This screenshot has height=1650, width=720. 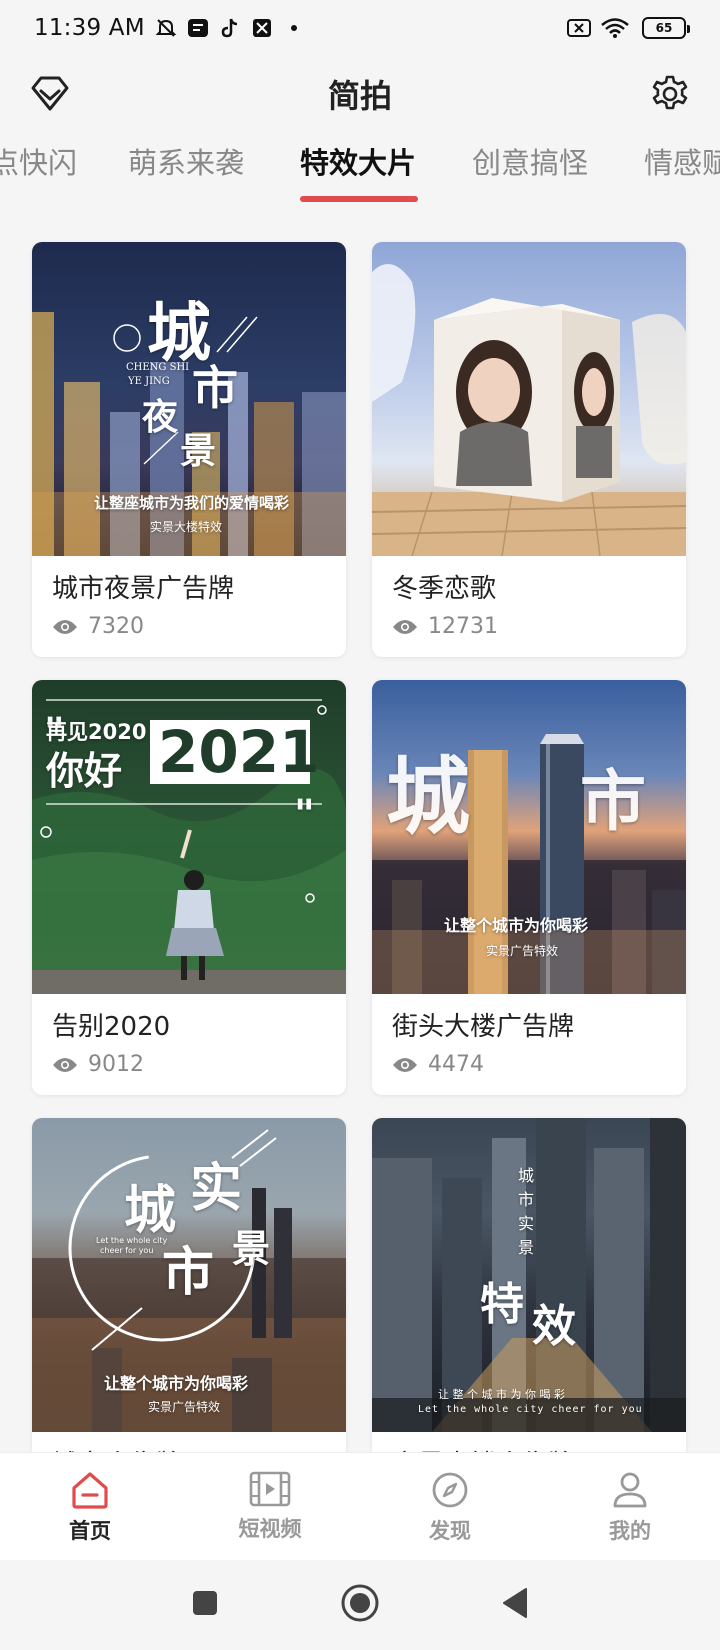 What do you see at coordinates (186, 527) in the screenshot?
I see `art-subtitle: 实景大楼特效` at bounding box center [186, 527].